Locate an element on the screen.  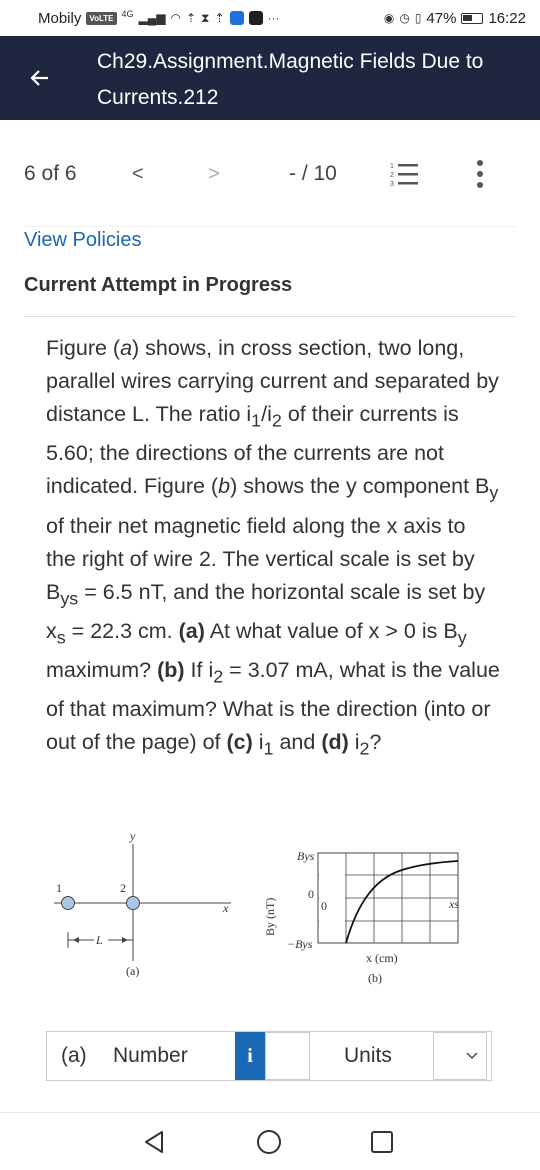
figure-b: By (nT) Bys 0 −Bys 0 xs x (cm) (b) is located at coordinates (361, 917).